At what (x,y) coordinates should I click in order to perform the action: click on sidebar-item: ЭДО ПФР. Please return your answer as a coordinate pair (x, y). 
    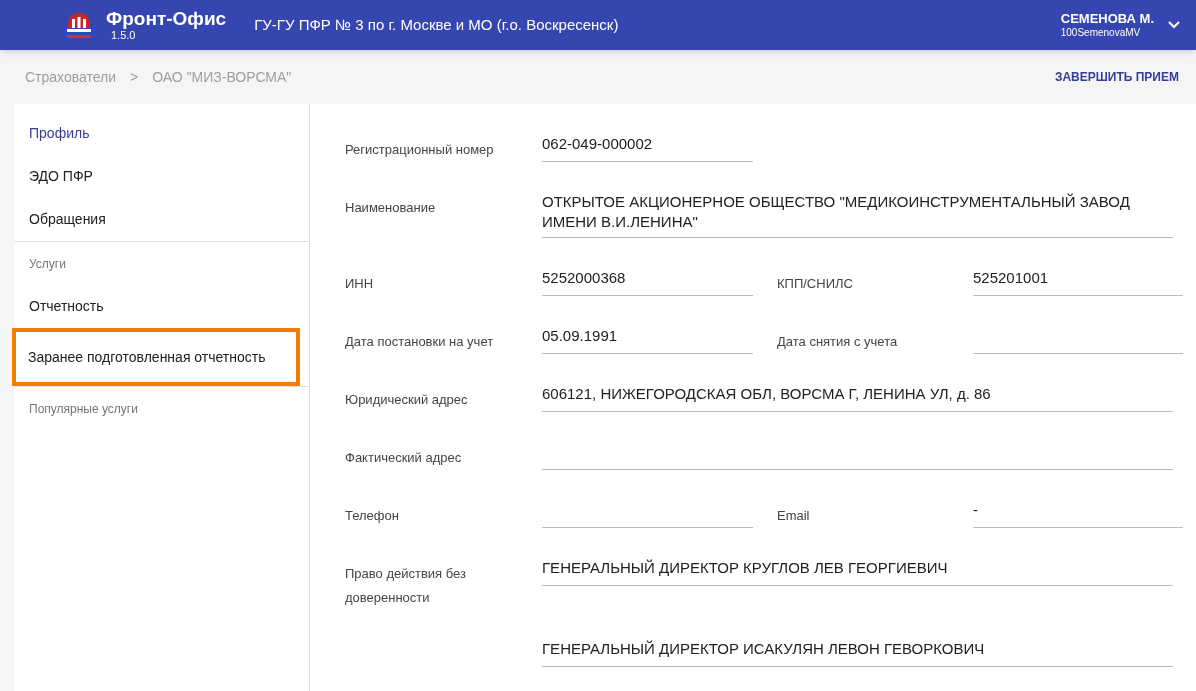
    Looking at the image, I should click on (61, 176).